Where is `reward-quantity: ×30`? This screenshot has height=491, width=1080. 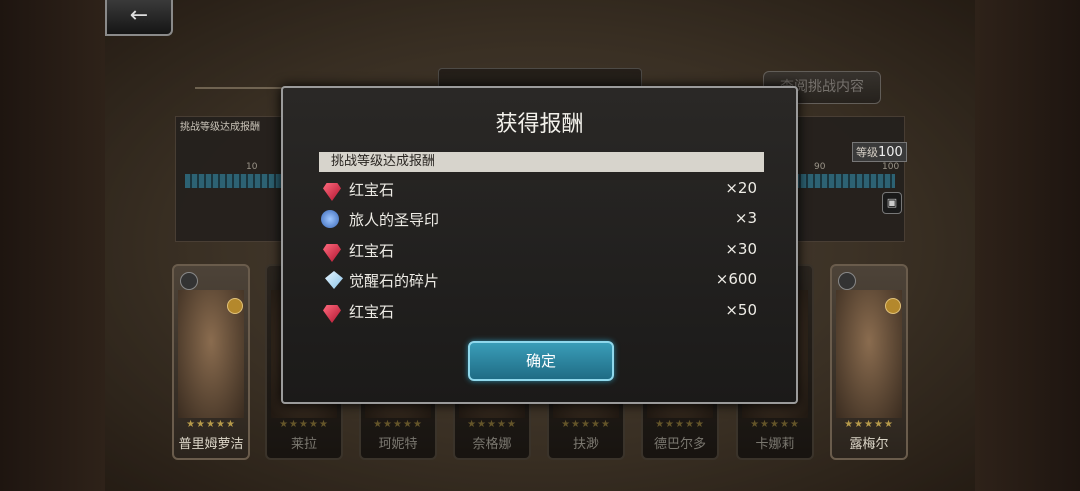
reward-quantity: ×30 is located at coordinates (741, 249).